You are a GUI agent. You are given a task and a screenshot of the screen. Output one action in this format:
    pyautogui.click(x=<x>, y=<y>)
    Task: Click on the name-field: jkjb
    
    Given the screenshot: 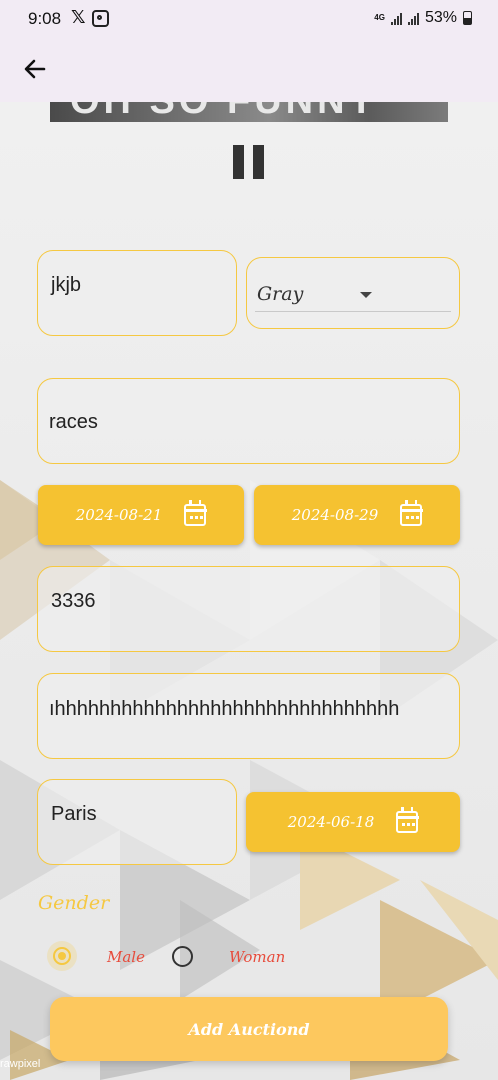 What is the action you would take?
    pyautogui.click(x=137, y=293)
    